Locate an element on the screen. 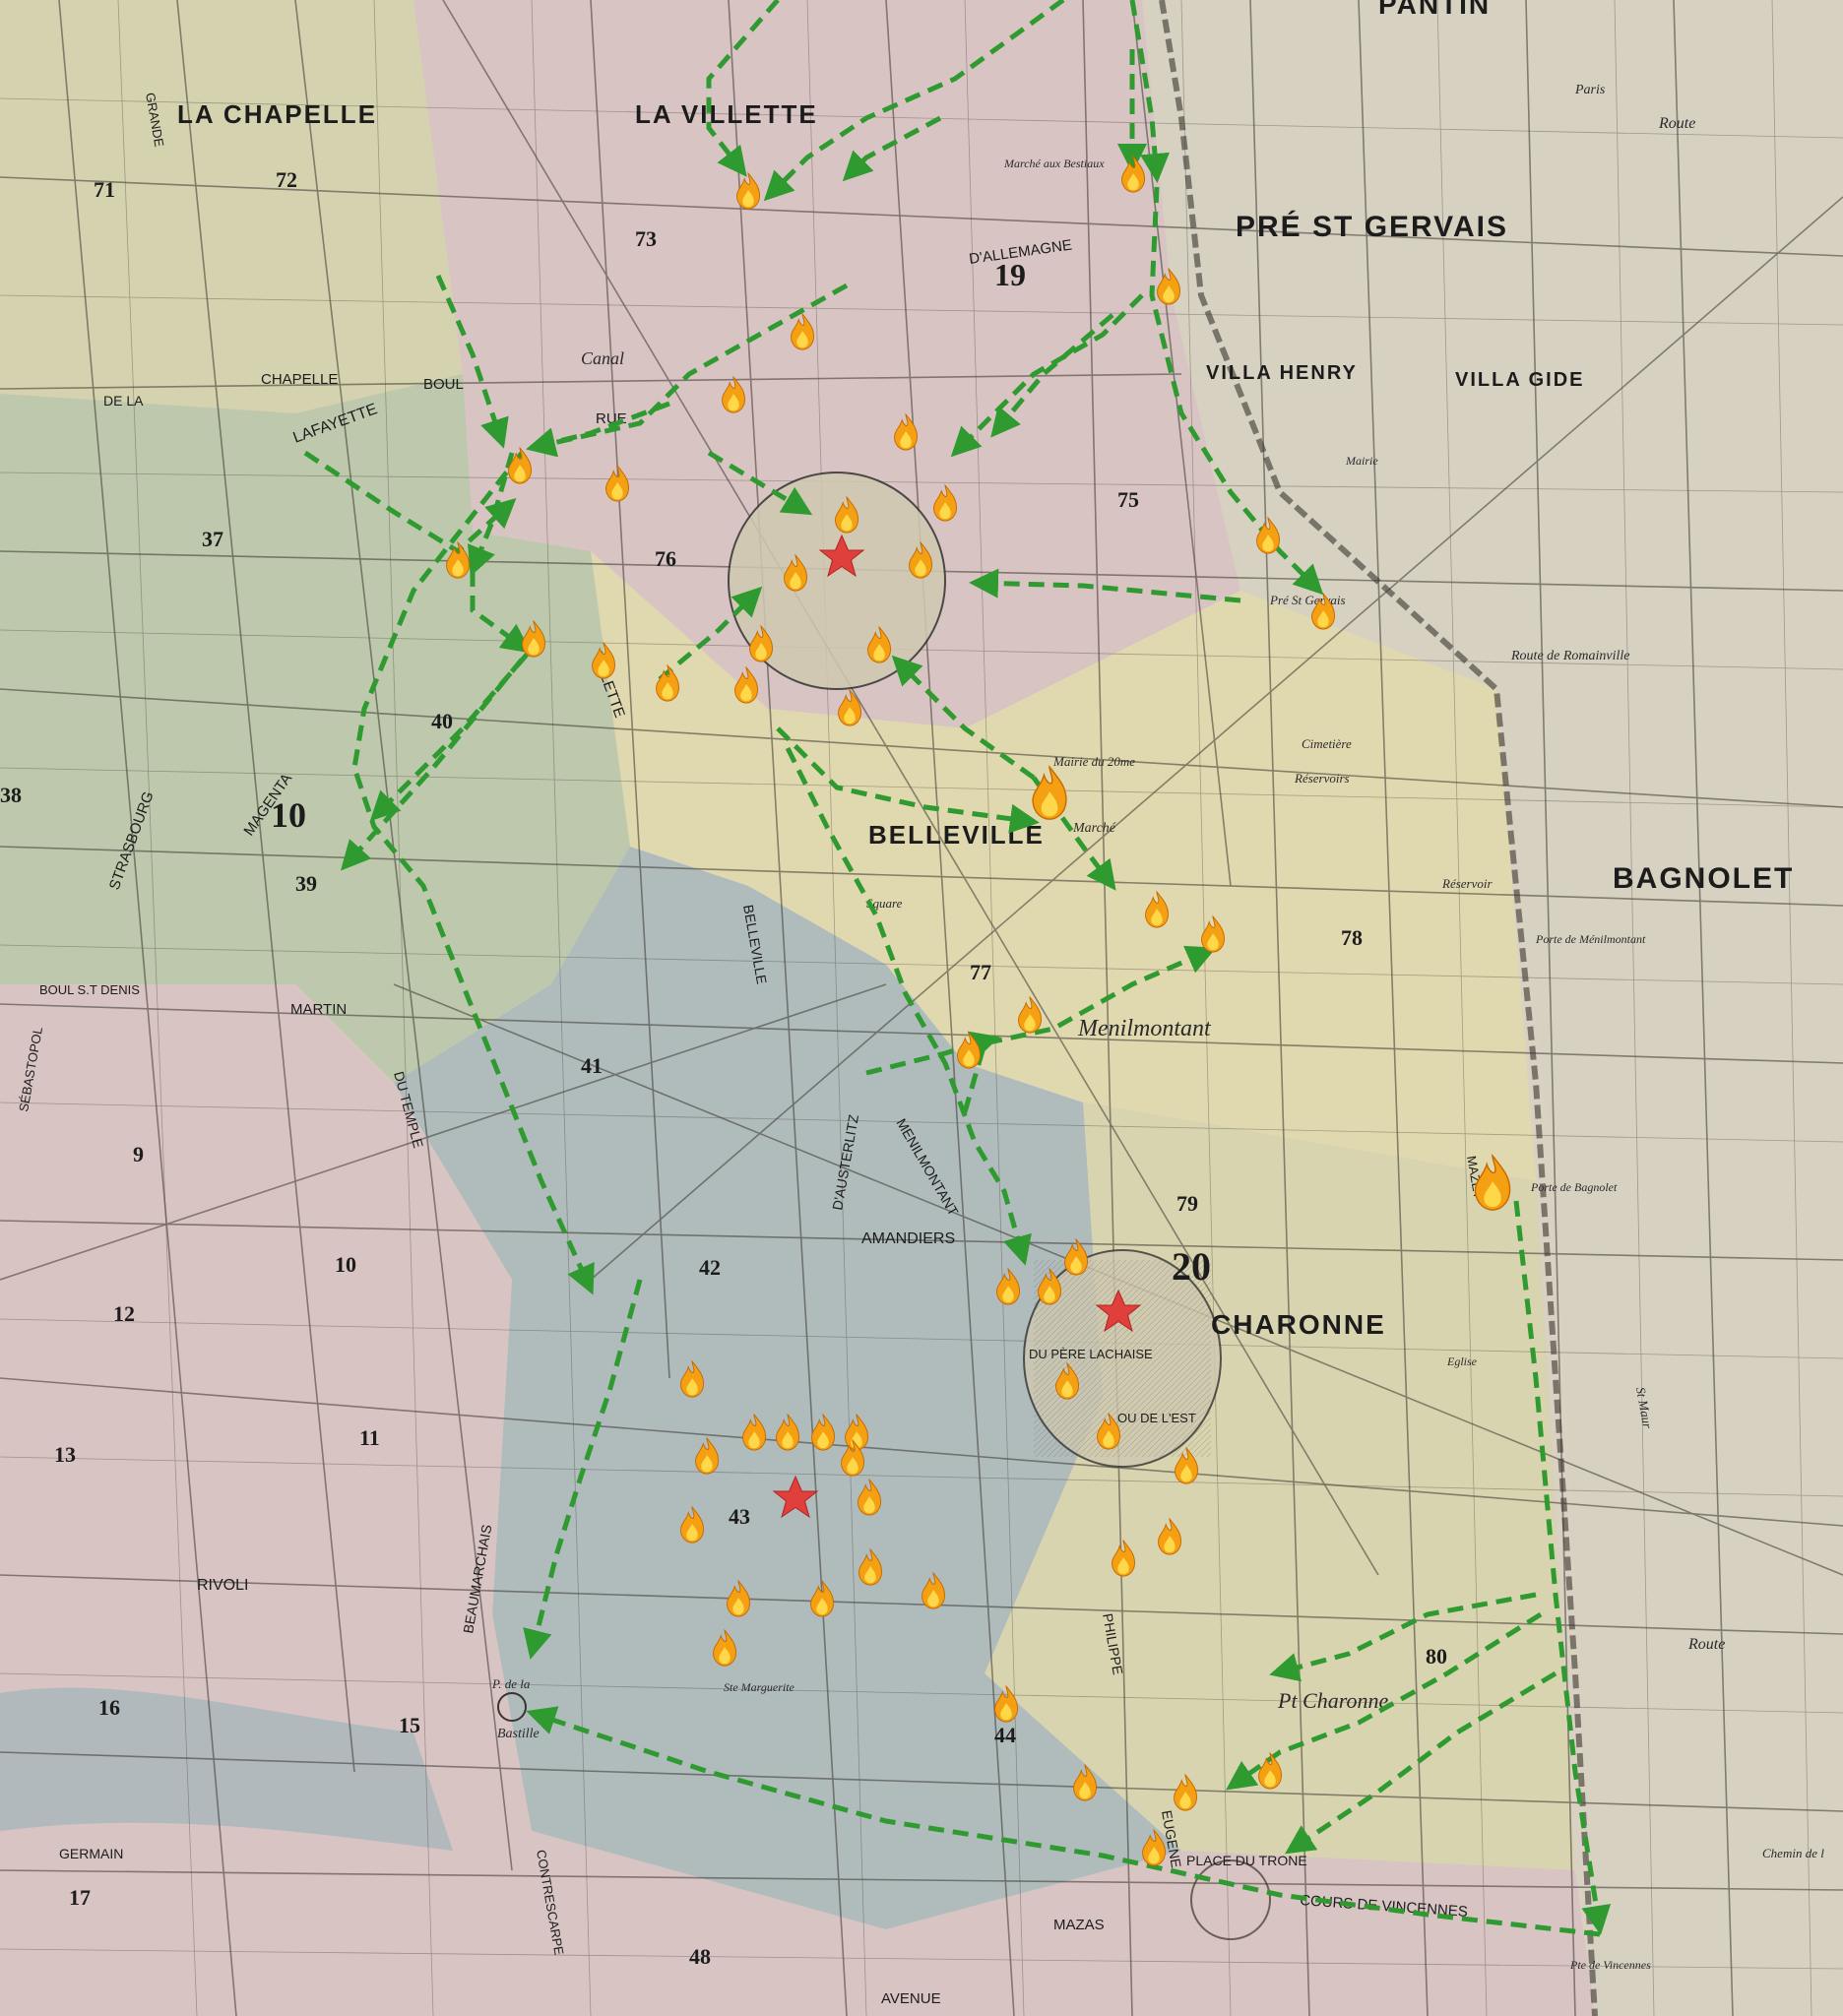 The width and height of the screenshot is (1843, 2016). street-route-montreuil: Route is located at coordinates (1706, 1644).